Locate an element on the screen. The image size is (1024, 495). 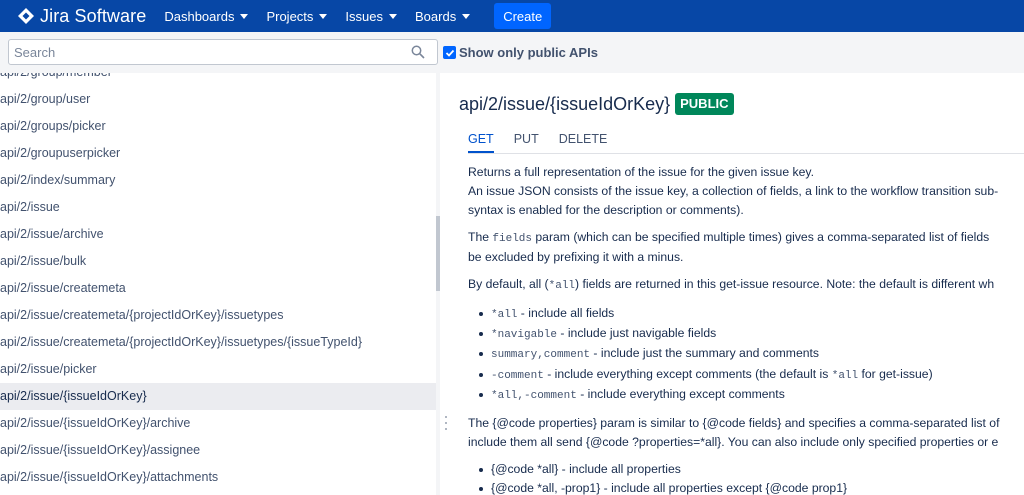
list-item: api/2/issue/picker is located at coordinates (218, 369).